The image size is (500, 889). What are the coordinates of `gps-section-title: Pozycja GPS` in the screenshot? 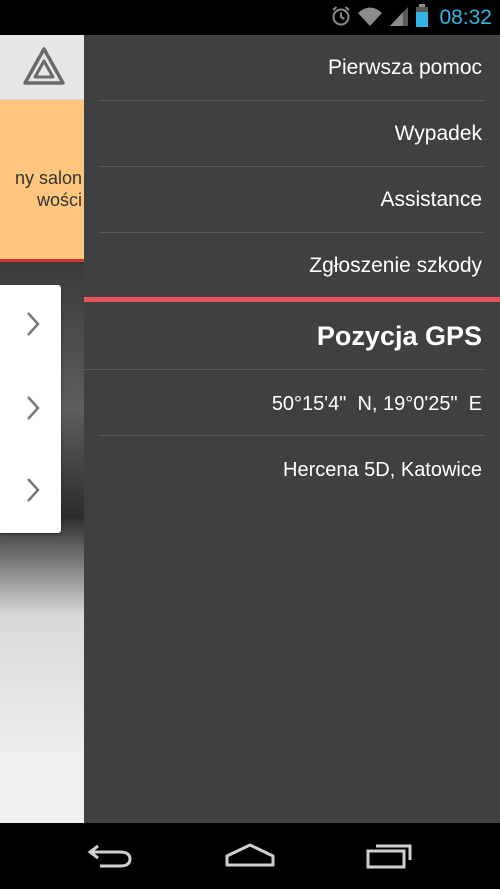 It's located at (399, 336).